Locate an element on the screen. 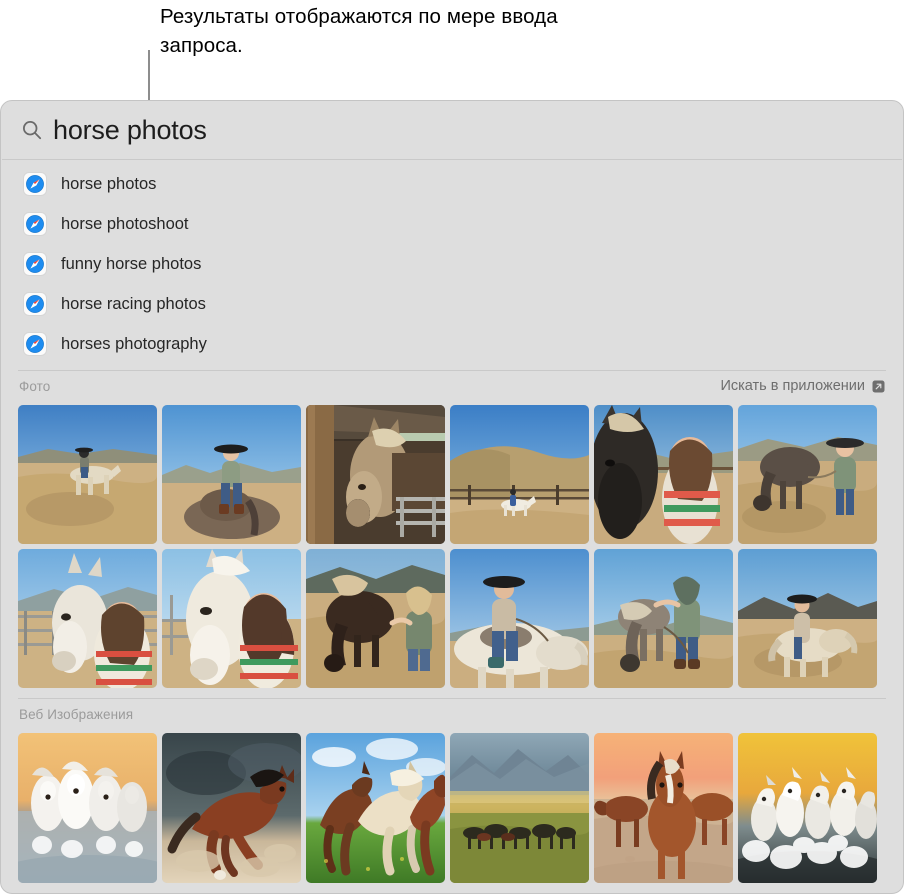  suggestion-item: horse racing photos is located at coordinates (452, 304).